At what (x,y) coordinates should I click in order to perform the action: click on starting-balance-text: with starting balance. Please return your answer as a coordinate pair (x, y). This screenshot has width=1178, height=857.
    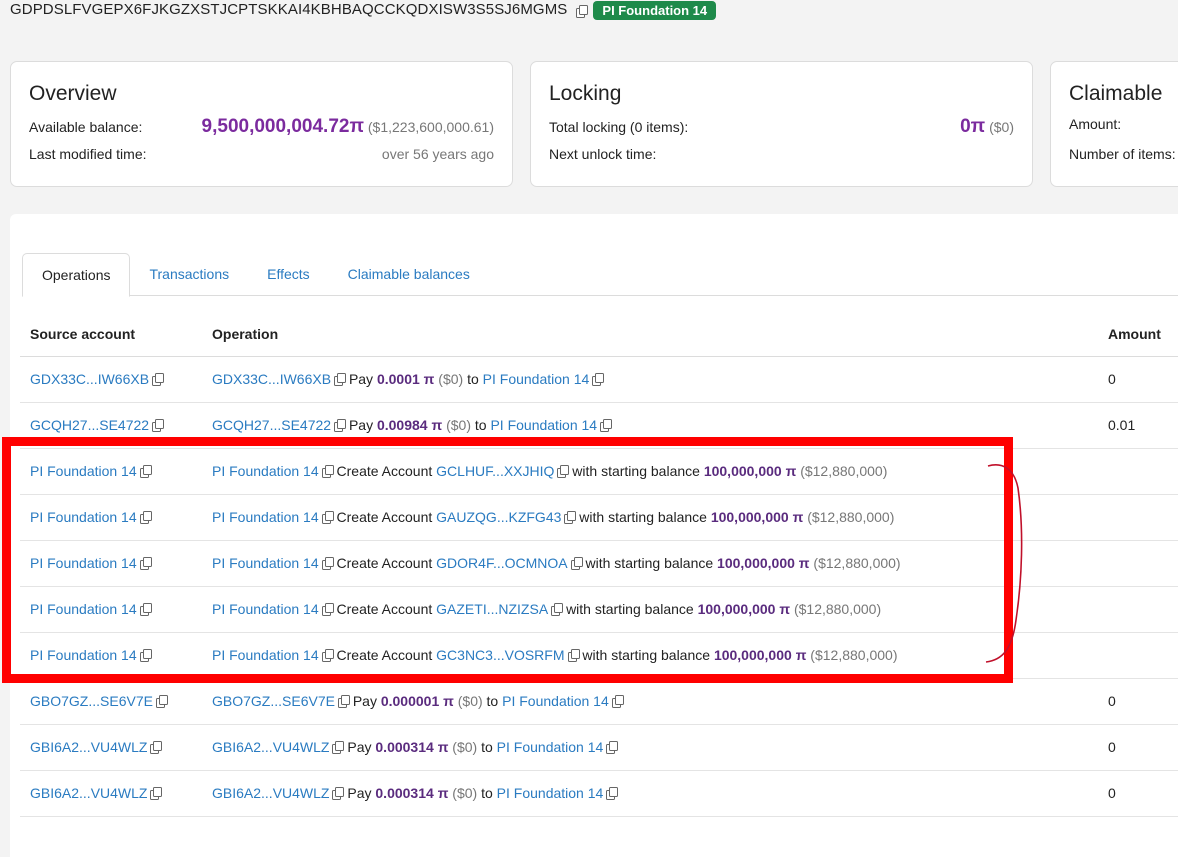
    Looking at the image, I should click on (630, 609).